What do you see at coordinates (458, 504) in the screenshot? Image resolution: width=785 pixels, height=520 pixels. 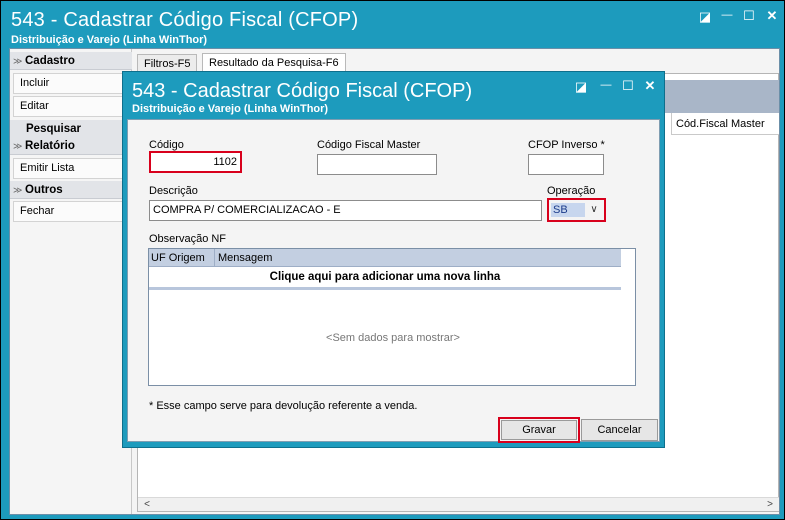 I see `horizontal-scrollbar: < >` at bounding box center [458, 504].